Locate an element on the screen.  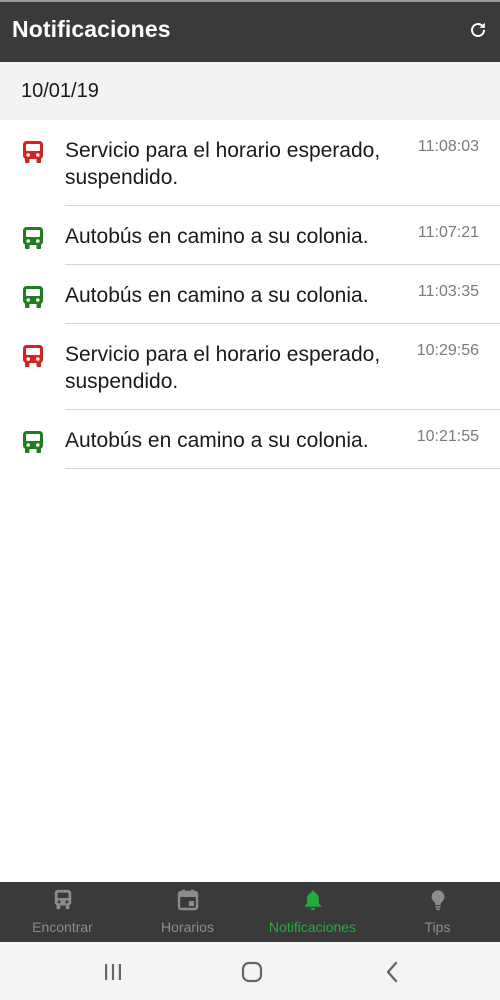
bottom-navigation: Encontrar Horarios Notificaciones Tips is located at coordinates (250, 912).